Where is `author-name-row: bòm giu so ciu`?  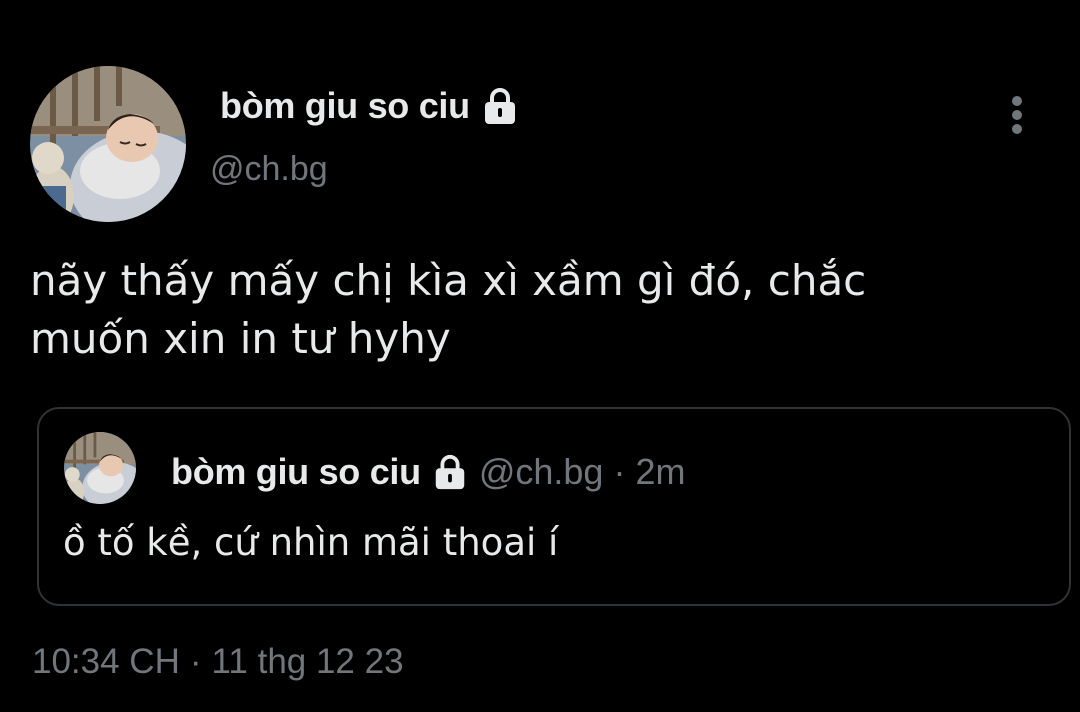 author-name-row: bòm giu so ciu is located at coordinates (370, 106).